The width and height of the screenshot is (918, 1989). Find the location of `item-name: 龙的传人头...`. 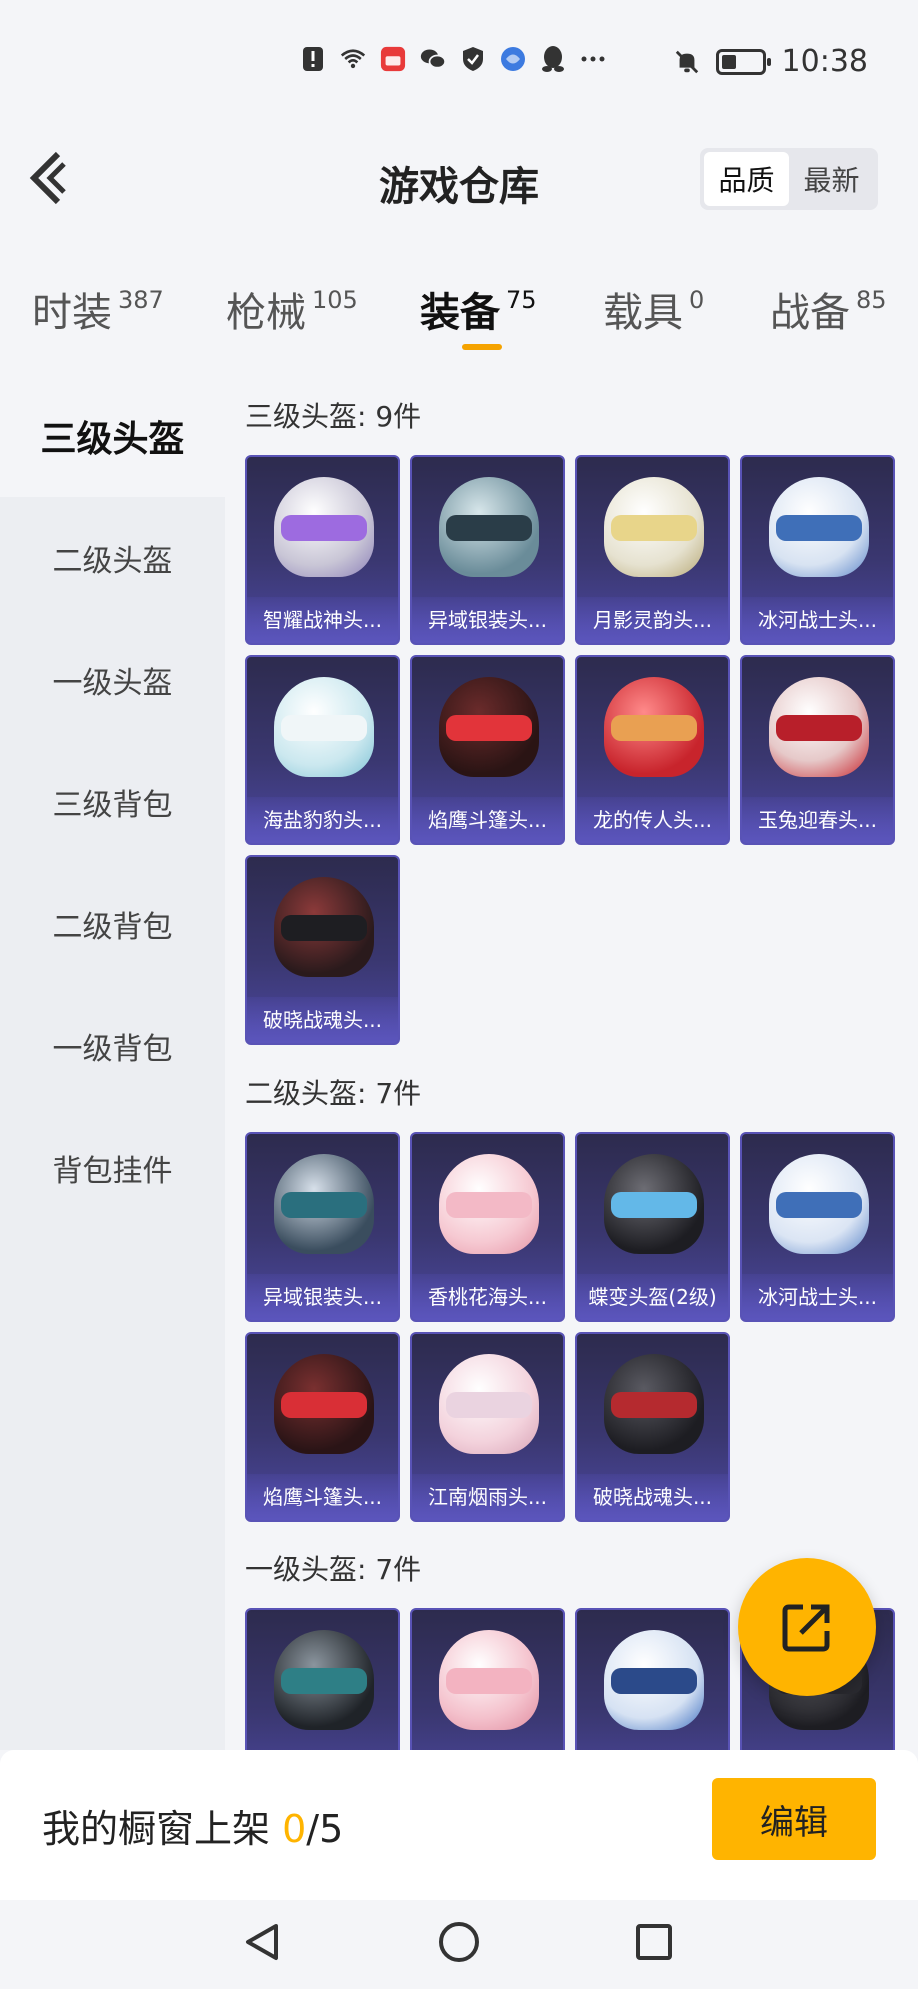

item-name: 龙的传人头... is located at coordinates (652, 820).